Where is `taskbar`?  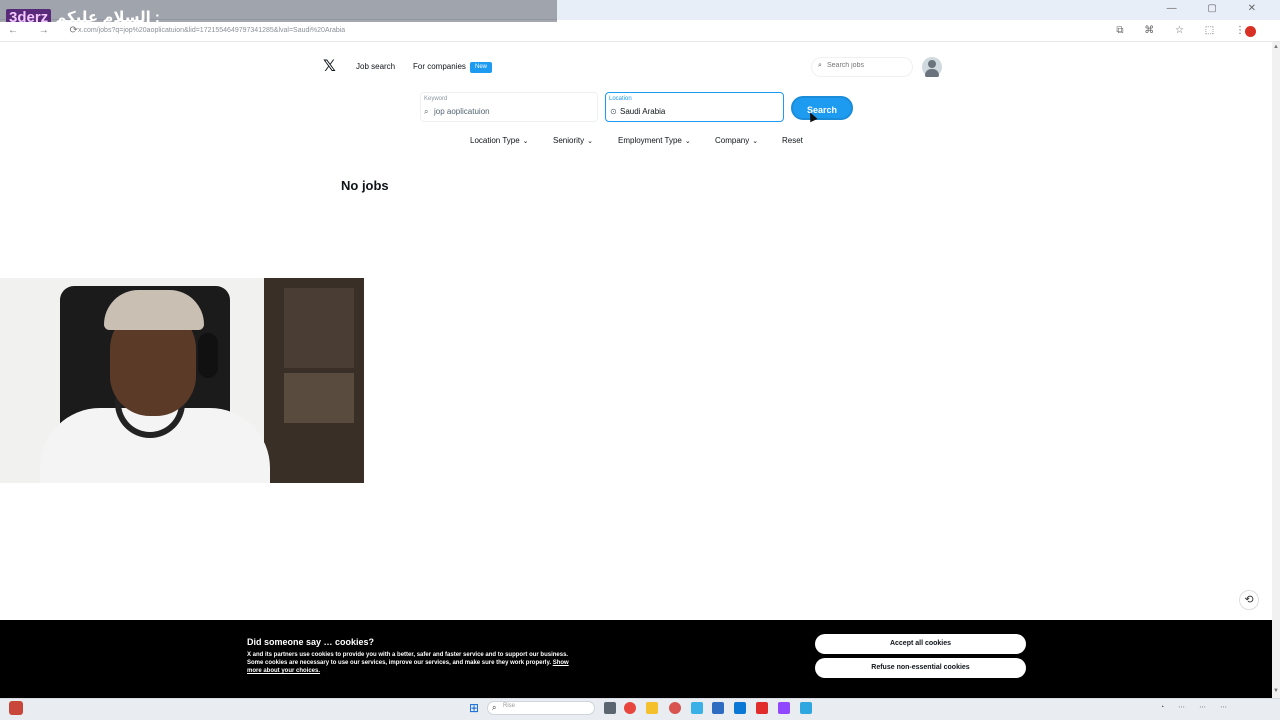
taskbar is located at coordinates (640, 709).